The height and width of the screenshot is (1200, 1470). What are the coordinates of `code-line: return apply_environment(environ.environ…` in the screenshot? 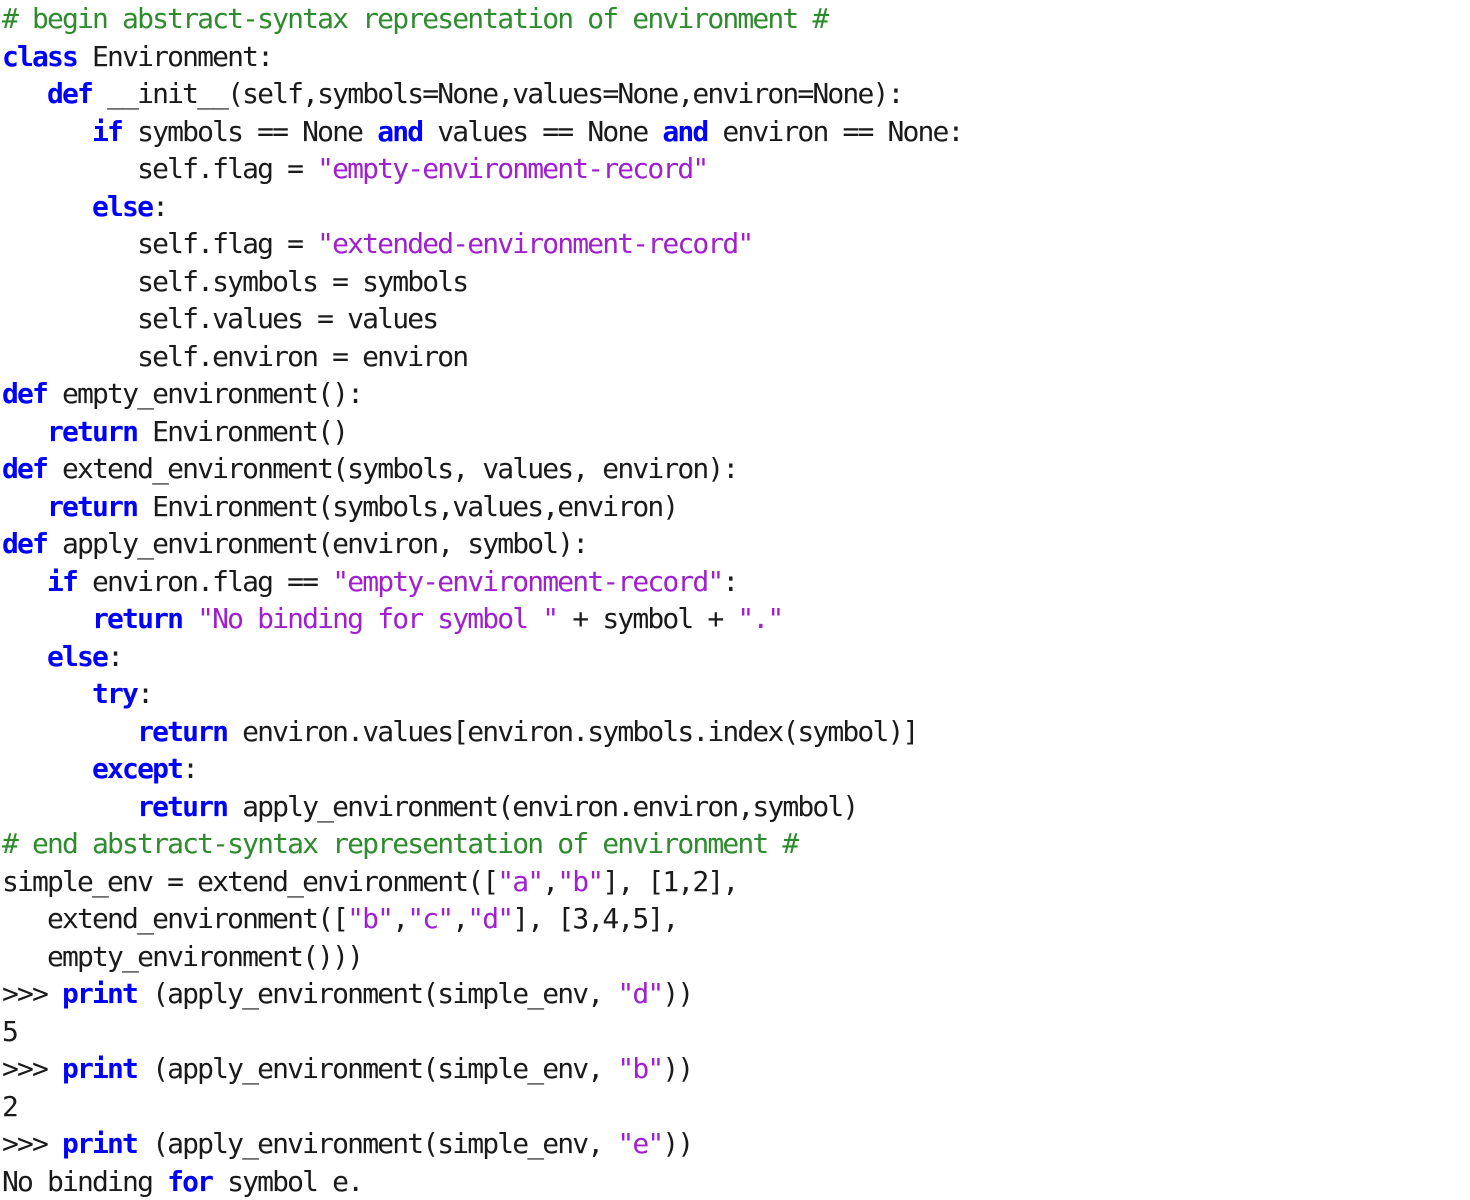 It's located at (735, 807).